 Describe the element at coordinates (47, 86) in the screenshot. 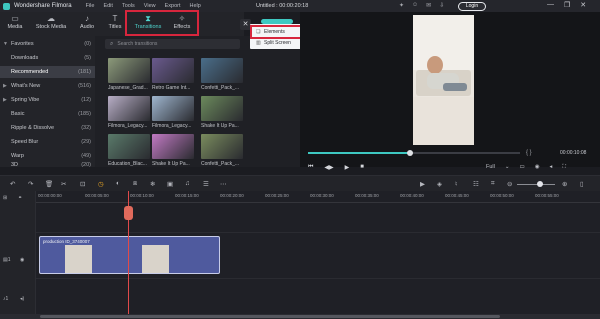

I see `sidebar-item-whats-new: ▶ What's New (516)` at that location.